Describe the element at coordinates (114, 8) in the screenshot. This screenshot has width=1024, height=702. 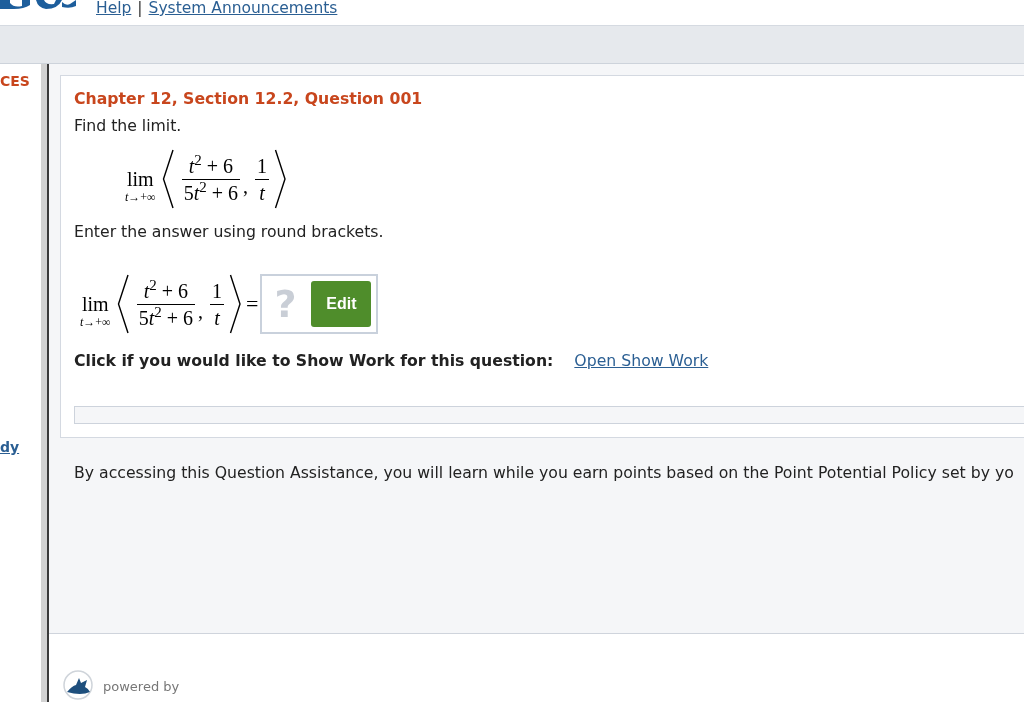
I see `help-link: Help` at that location.